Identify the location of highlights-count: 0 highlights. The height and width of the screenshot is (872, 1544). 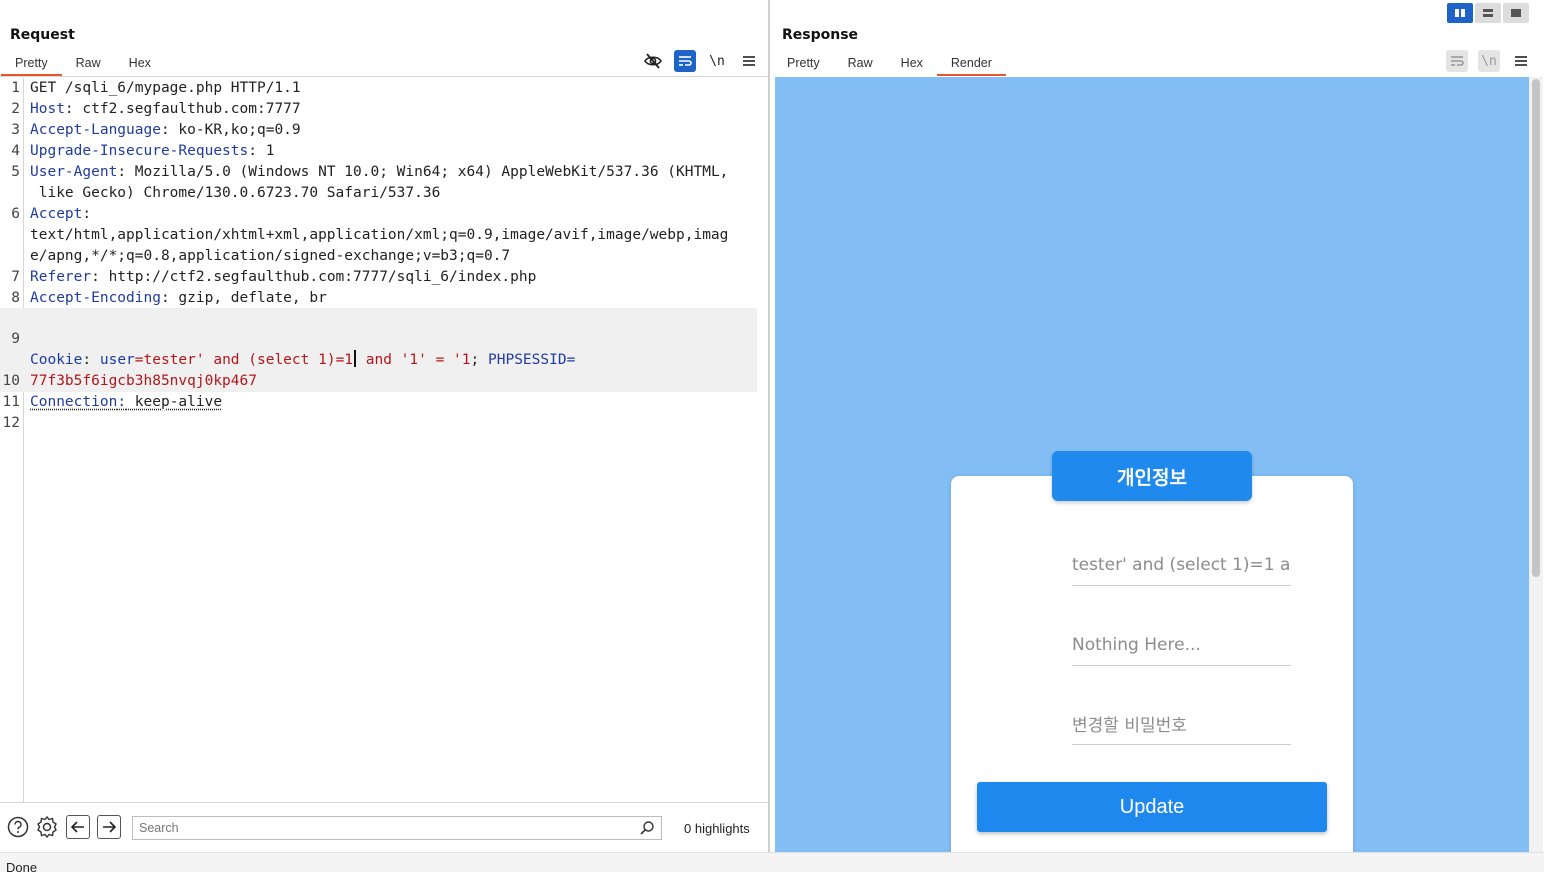
(717, 828).